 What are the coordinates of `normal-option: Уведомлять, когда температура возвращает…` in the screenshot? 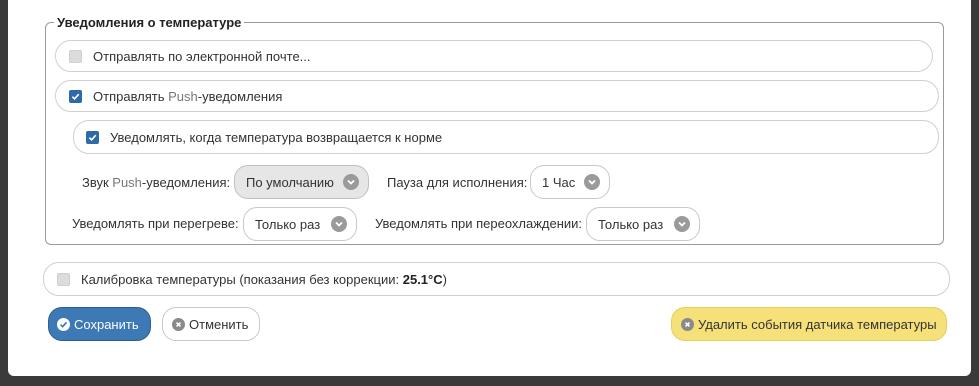 It's located at (506, 137).